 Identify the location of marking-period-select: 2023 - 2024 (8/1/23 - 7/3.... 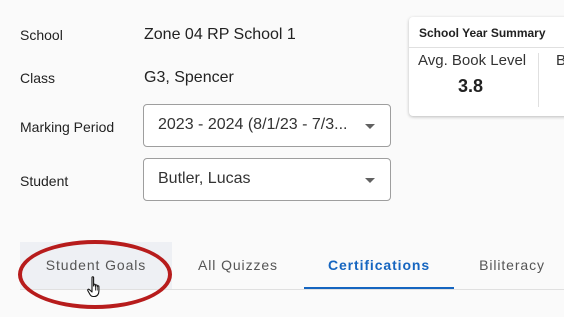
(267, 125).